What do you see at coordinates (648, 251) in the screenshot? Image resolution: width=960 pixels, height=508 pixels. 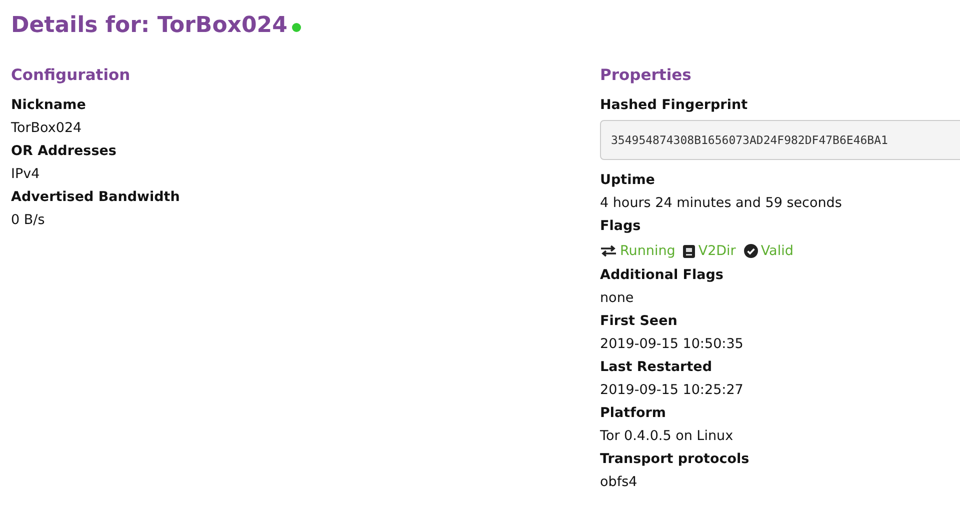 I see `flag-label: Running` at bounding box center [648, 251].